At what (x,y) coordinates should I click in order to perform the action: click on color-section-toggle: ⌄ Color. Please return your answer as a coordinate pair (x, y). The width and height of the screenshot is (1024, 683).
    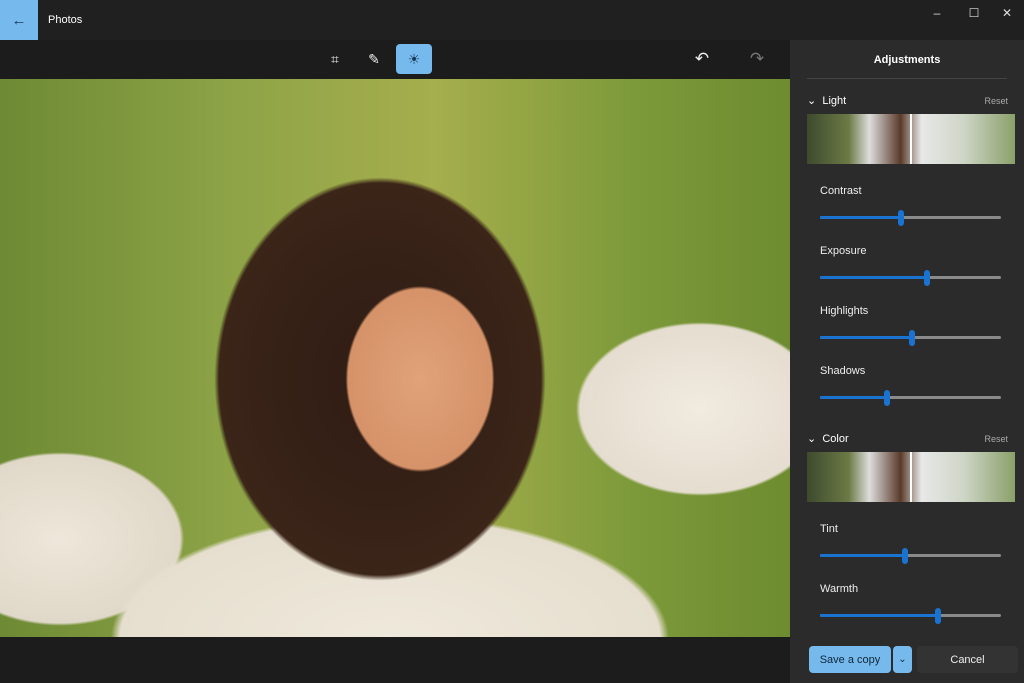
    Looking at the image, I should click on (828, 438).